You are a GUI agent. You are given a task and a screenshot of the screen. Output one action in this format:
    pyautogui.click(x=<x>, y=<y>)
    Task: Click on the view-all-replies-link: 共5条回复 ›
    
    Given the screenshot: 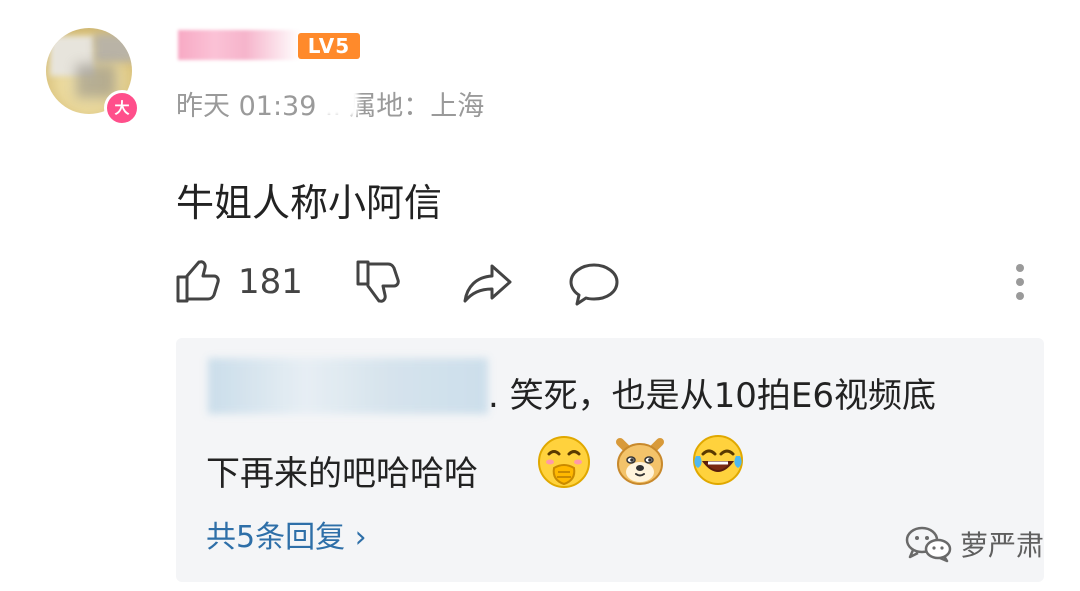 What is the action you would take?
    pyautogui.click(x=286, y=534)
    